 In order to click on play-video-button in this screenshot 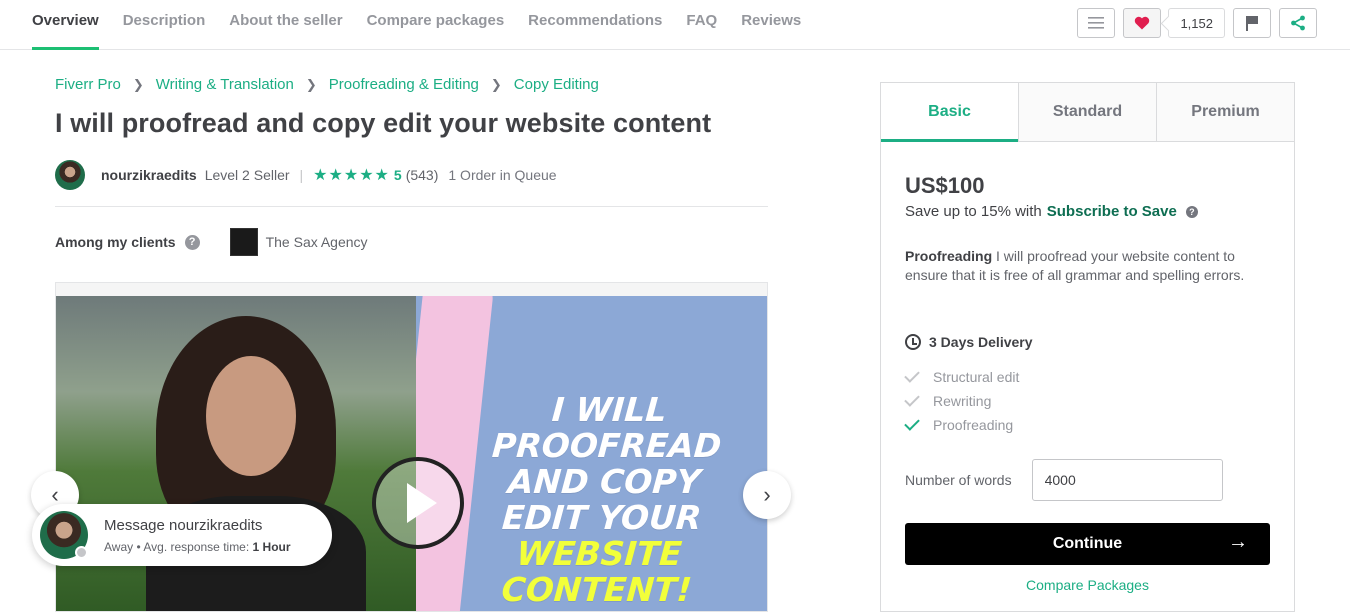, I will do `click(418, 503)`.